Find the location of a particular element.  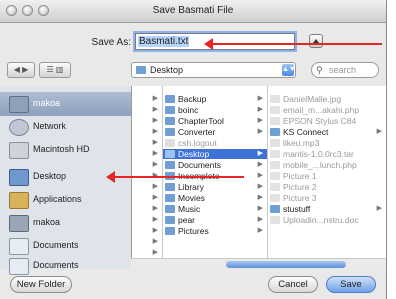

sidebar-item-label: Network is located at coordinates (50, 126).